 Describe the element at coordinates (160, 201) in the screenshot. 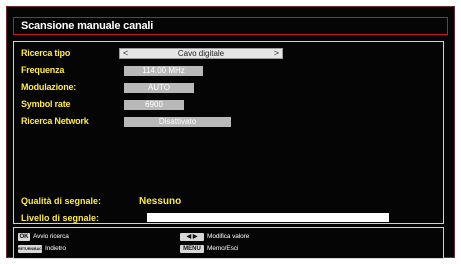

I see `signal-quality-value: Nessuno` at that location.